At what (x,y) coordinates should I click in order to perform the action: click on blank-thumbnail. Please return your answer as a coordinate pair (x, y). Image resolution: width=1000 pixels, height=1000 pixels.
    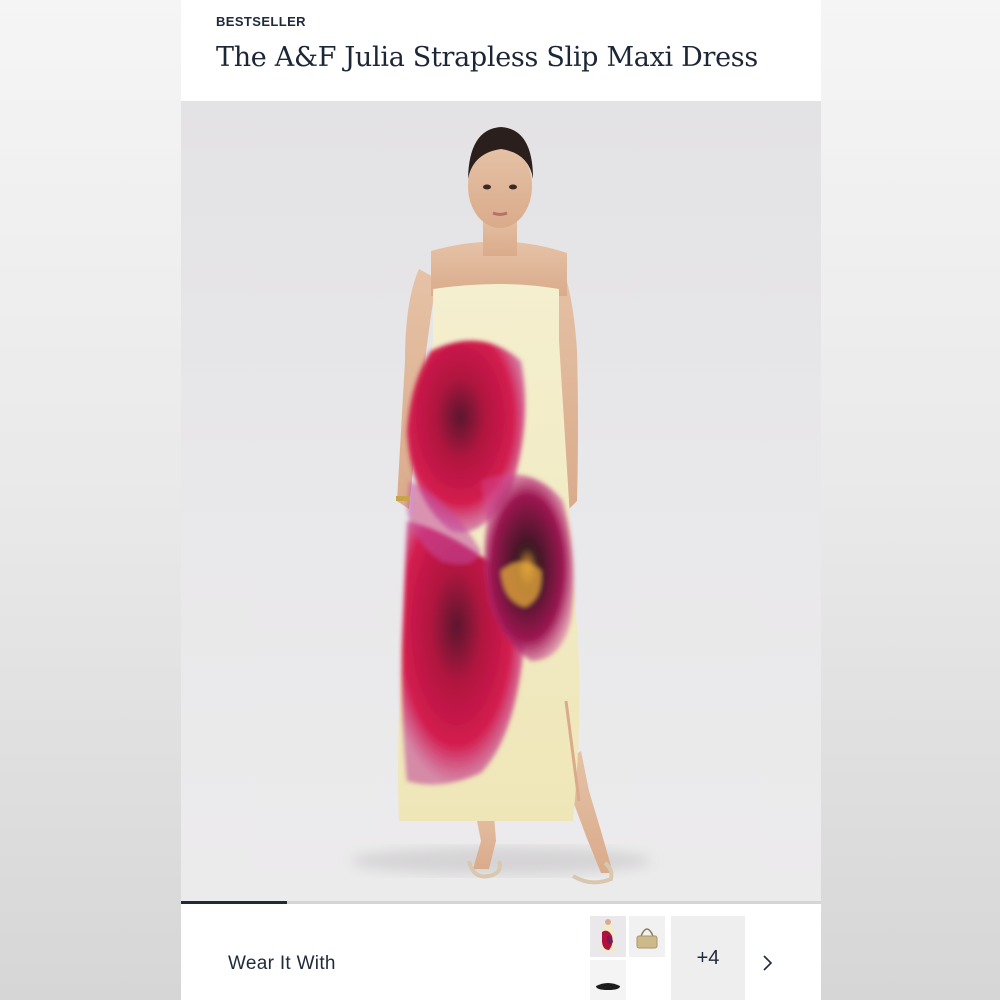
    Looking at the image, I should click on (647, 980).